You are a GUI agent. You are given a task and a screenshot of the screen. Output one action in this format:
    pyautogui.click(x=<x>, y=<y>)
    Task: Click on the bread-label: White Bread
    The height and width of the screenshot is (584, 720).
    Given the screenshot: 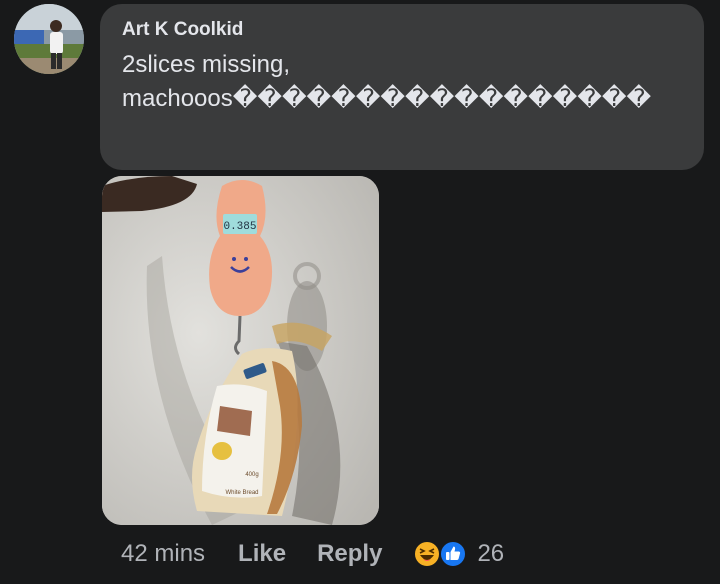 What is the action you would take?
    pyautogui.click(x=241, y=493)
    